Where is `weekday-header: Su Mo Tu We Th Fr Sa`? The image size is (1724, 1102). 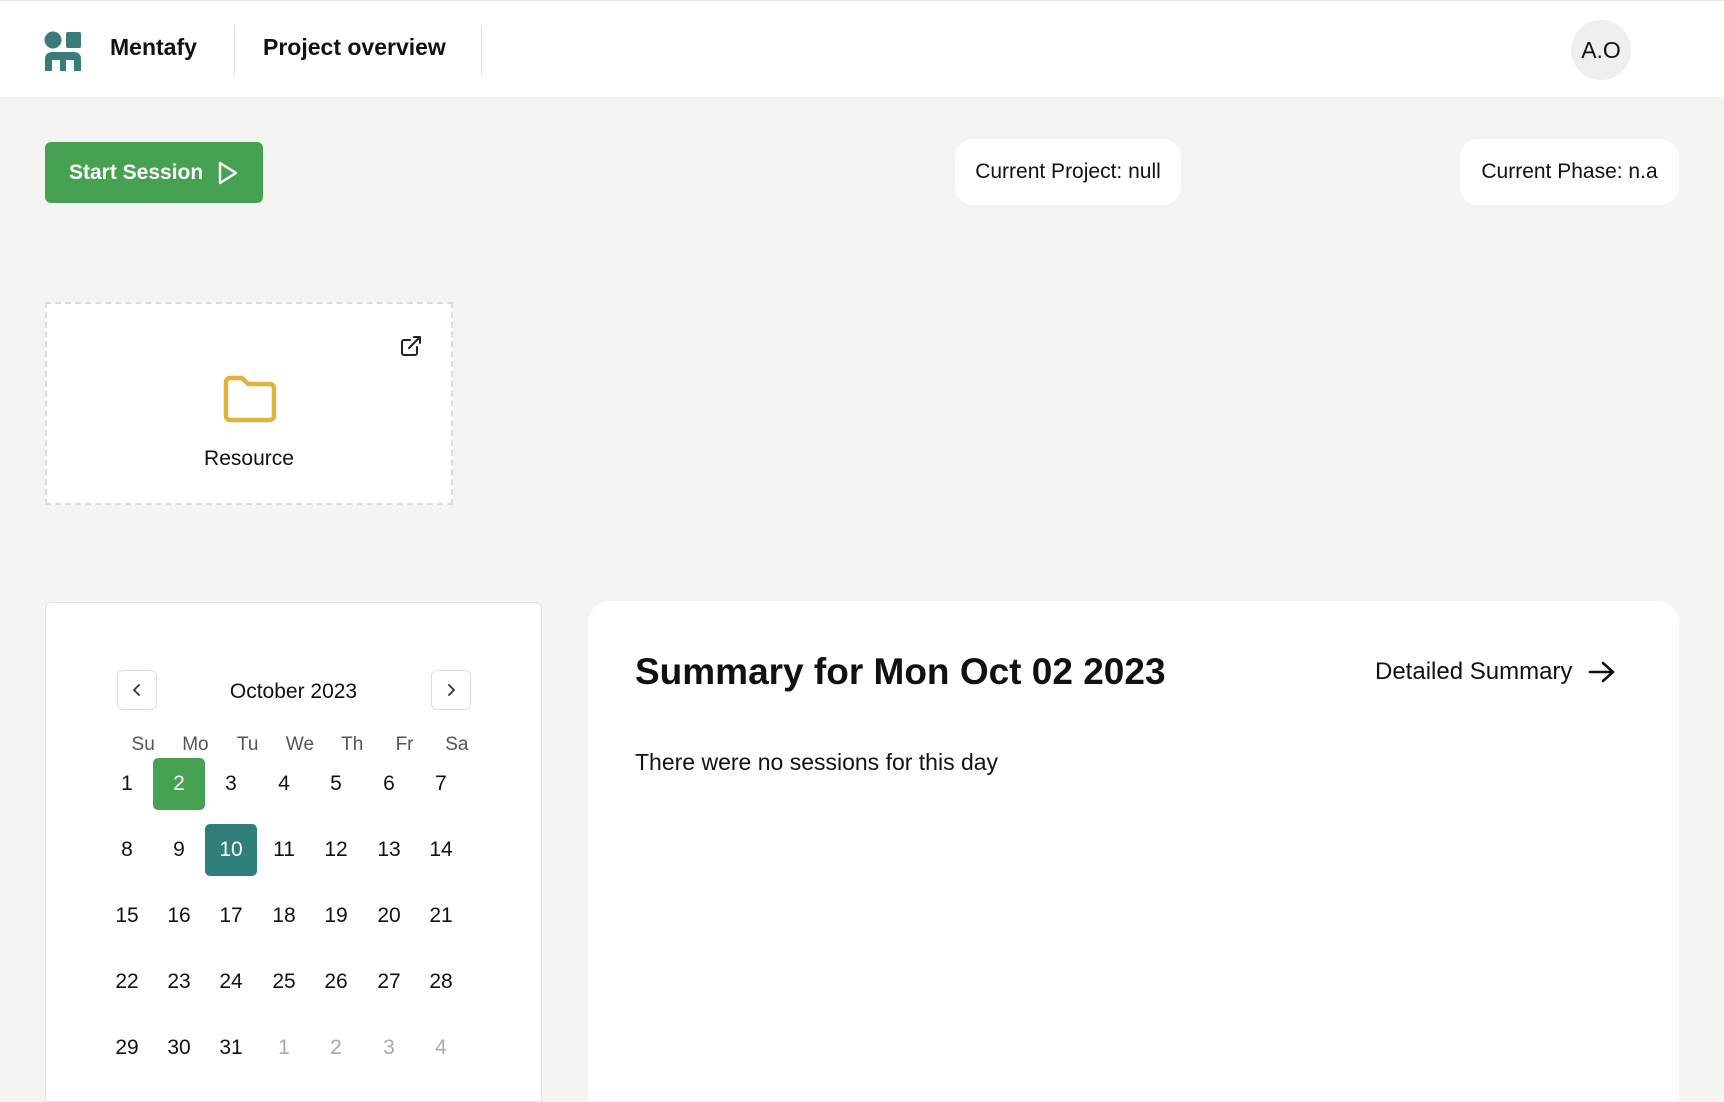
weekday-header: Su Mo Tu We Th Fr Sa is located at coordinates (300, 745).